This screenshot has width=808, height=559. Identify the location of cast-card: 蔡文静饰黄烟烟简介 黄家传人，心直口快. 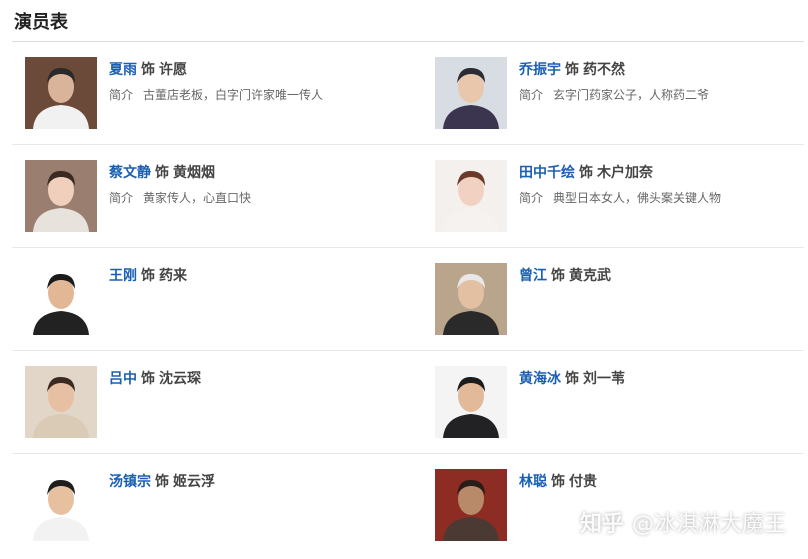
(215, 205).